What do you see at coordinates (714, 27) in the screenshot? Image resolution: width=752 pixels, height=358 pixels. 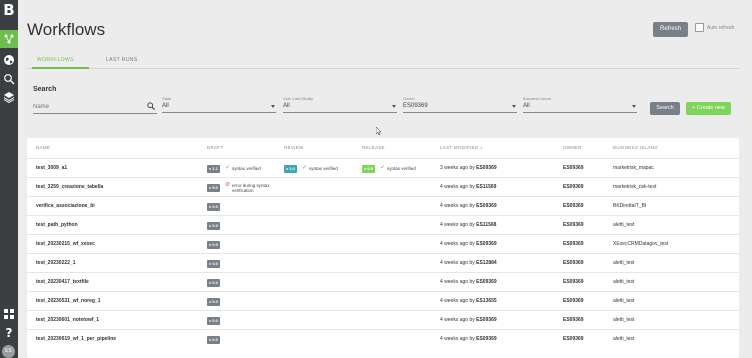 I see `auto-refresh-toggle: Auto refresh` at bounding box center [714, 27].